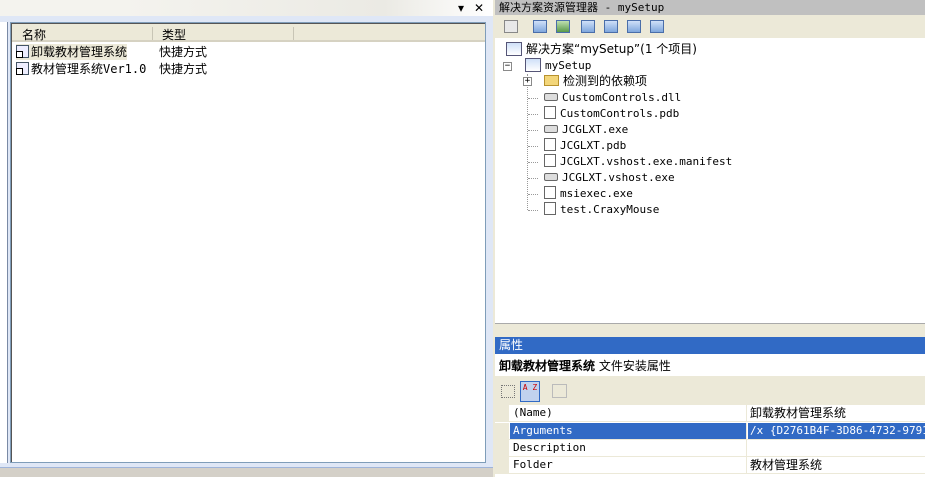 The height and width of the screenshot is (477, 925). What do you see at coordinates (634, 26) in the screenshot?
I see `custom-actions-editor-icon` at bounding box center [634, 26].